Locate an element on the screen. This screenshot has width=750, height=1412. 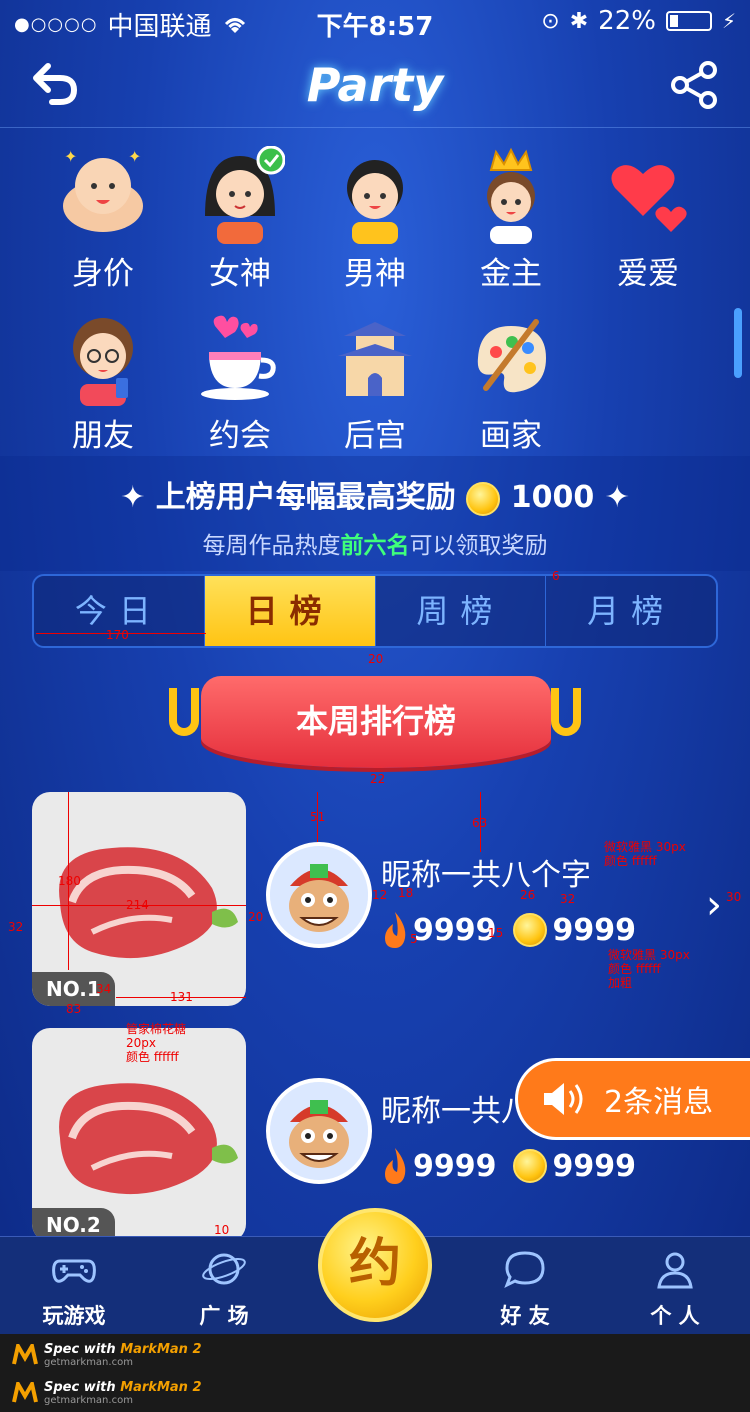
category-label: 女神 is located at coordinates (240, 274).